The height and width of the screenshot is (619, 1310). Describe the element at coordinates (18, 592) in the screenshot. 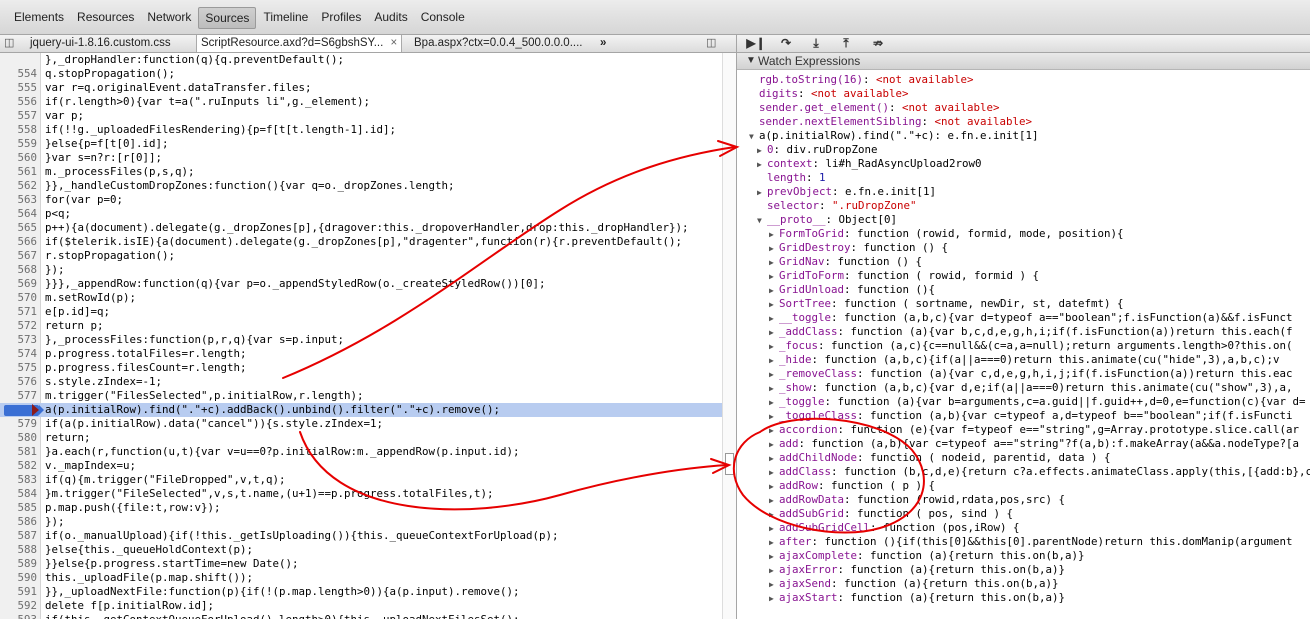

I see `line-number: 591` at that location.